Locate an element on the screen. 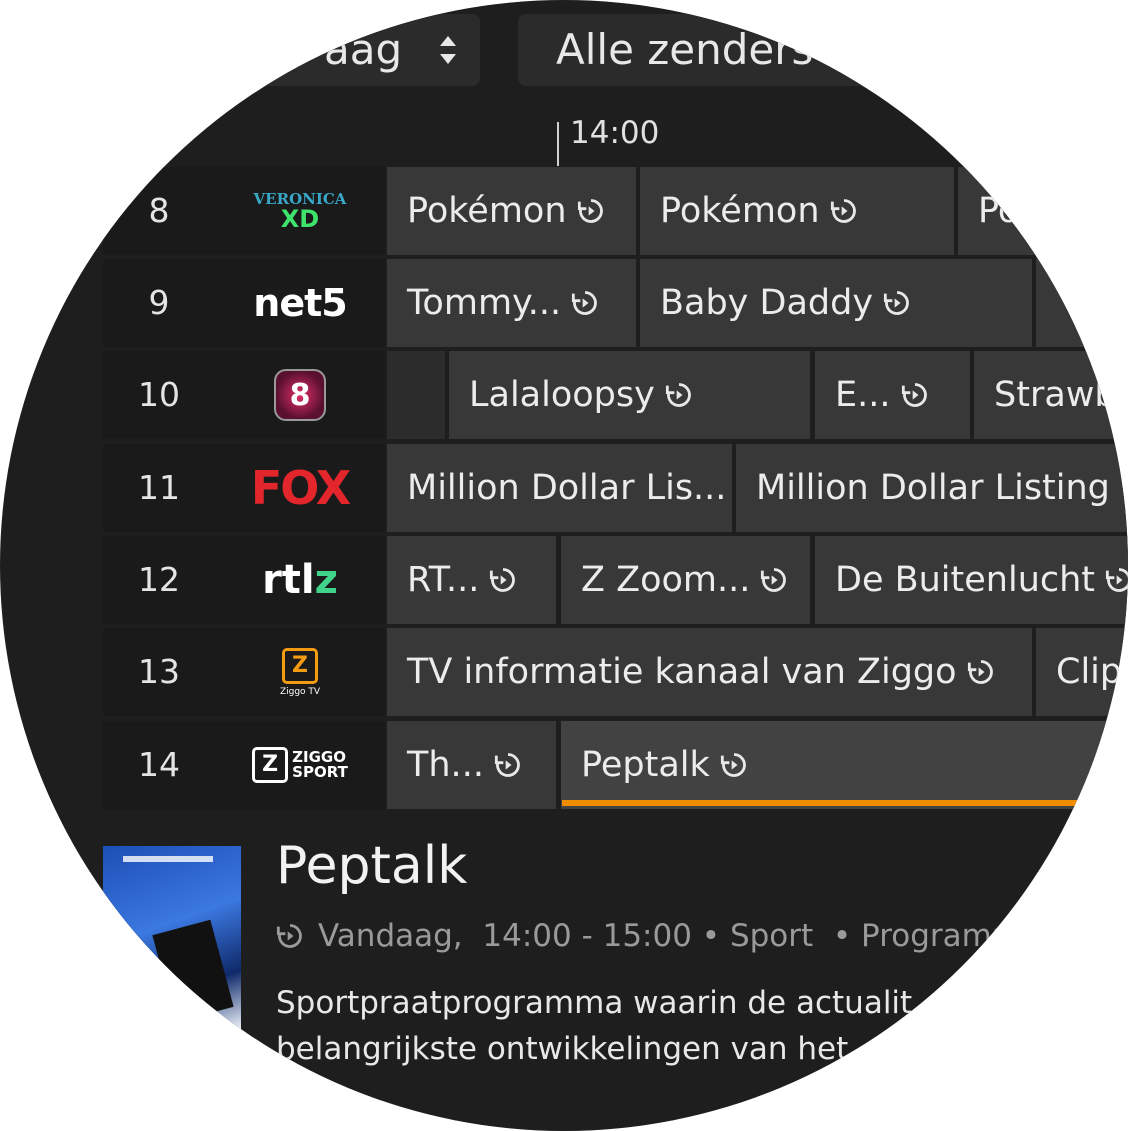 This screenshot has height=1131, width=1128. channel-row-14: 14 Z ZIGGO SPORT Th... Peptalk is located at coordinates (564, 765).